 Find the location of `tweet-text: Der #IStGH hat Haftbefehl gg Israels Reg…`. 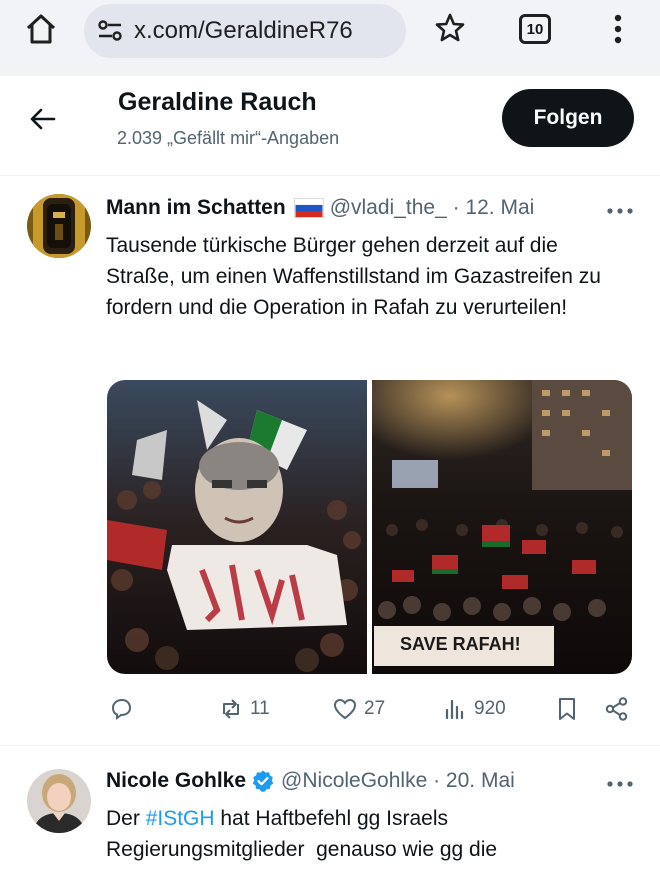

tweet-text: Der #IStGH hat Haftbefehl gg Israels Reg… is located at coordinates (366, 834).